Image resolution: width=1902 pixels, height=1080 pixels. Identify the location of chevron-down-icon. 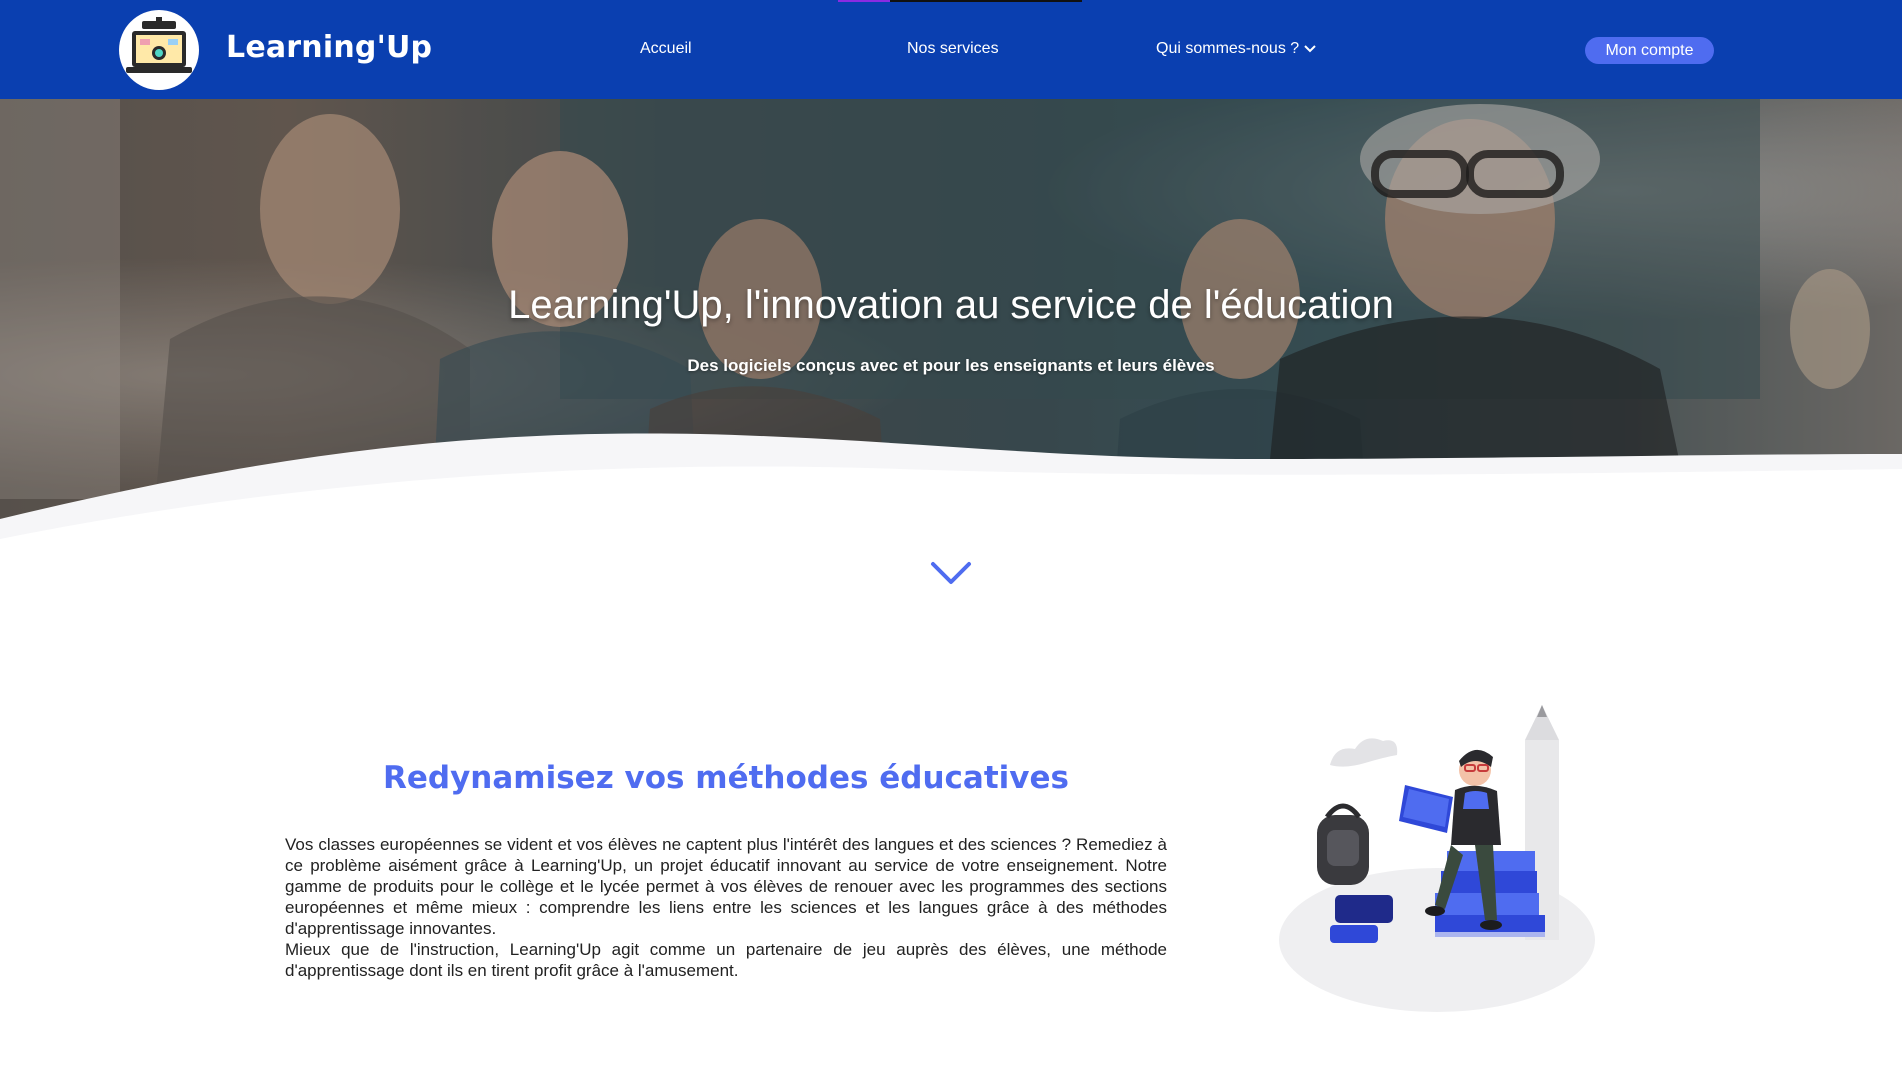
(1310, 49).